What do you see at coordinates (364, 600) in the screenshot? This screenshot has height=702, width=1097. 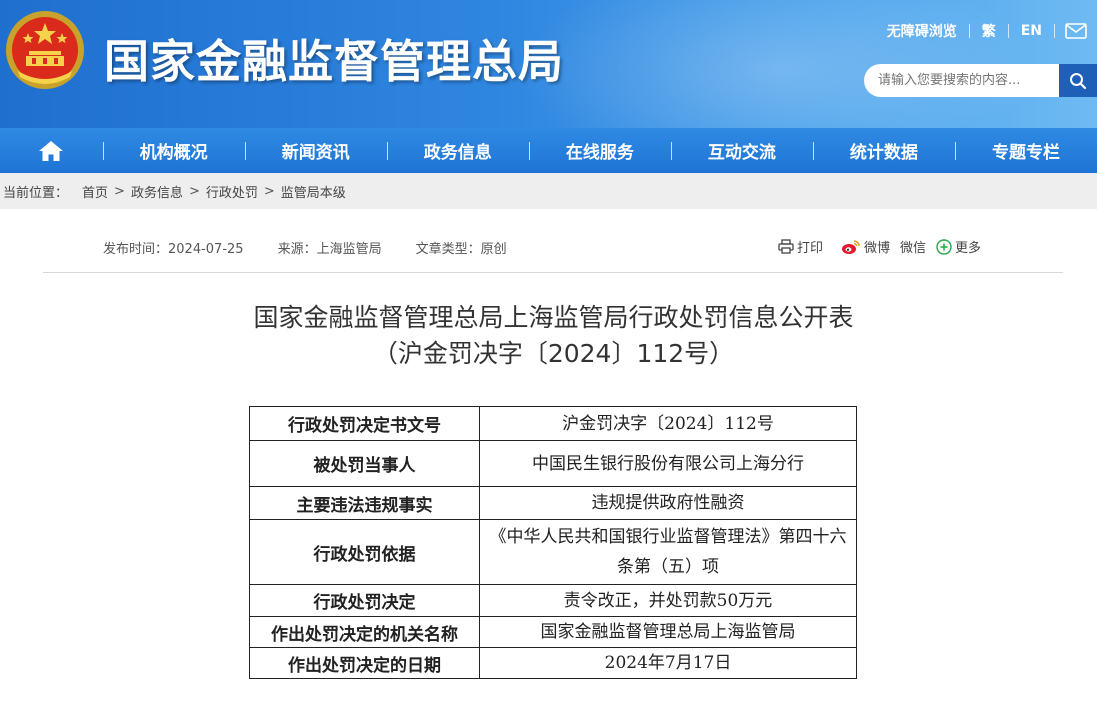 I see `table-key: 行政处罚决定` at bounding box center [364, 600].